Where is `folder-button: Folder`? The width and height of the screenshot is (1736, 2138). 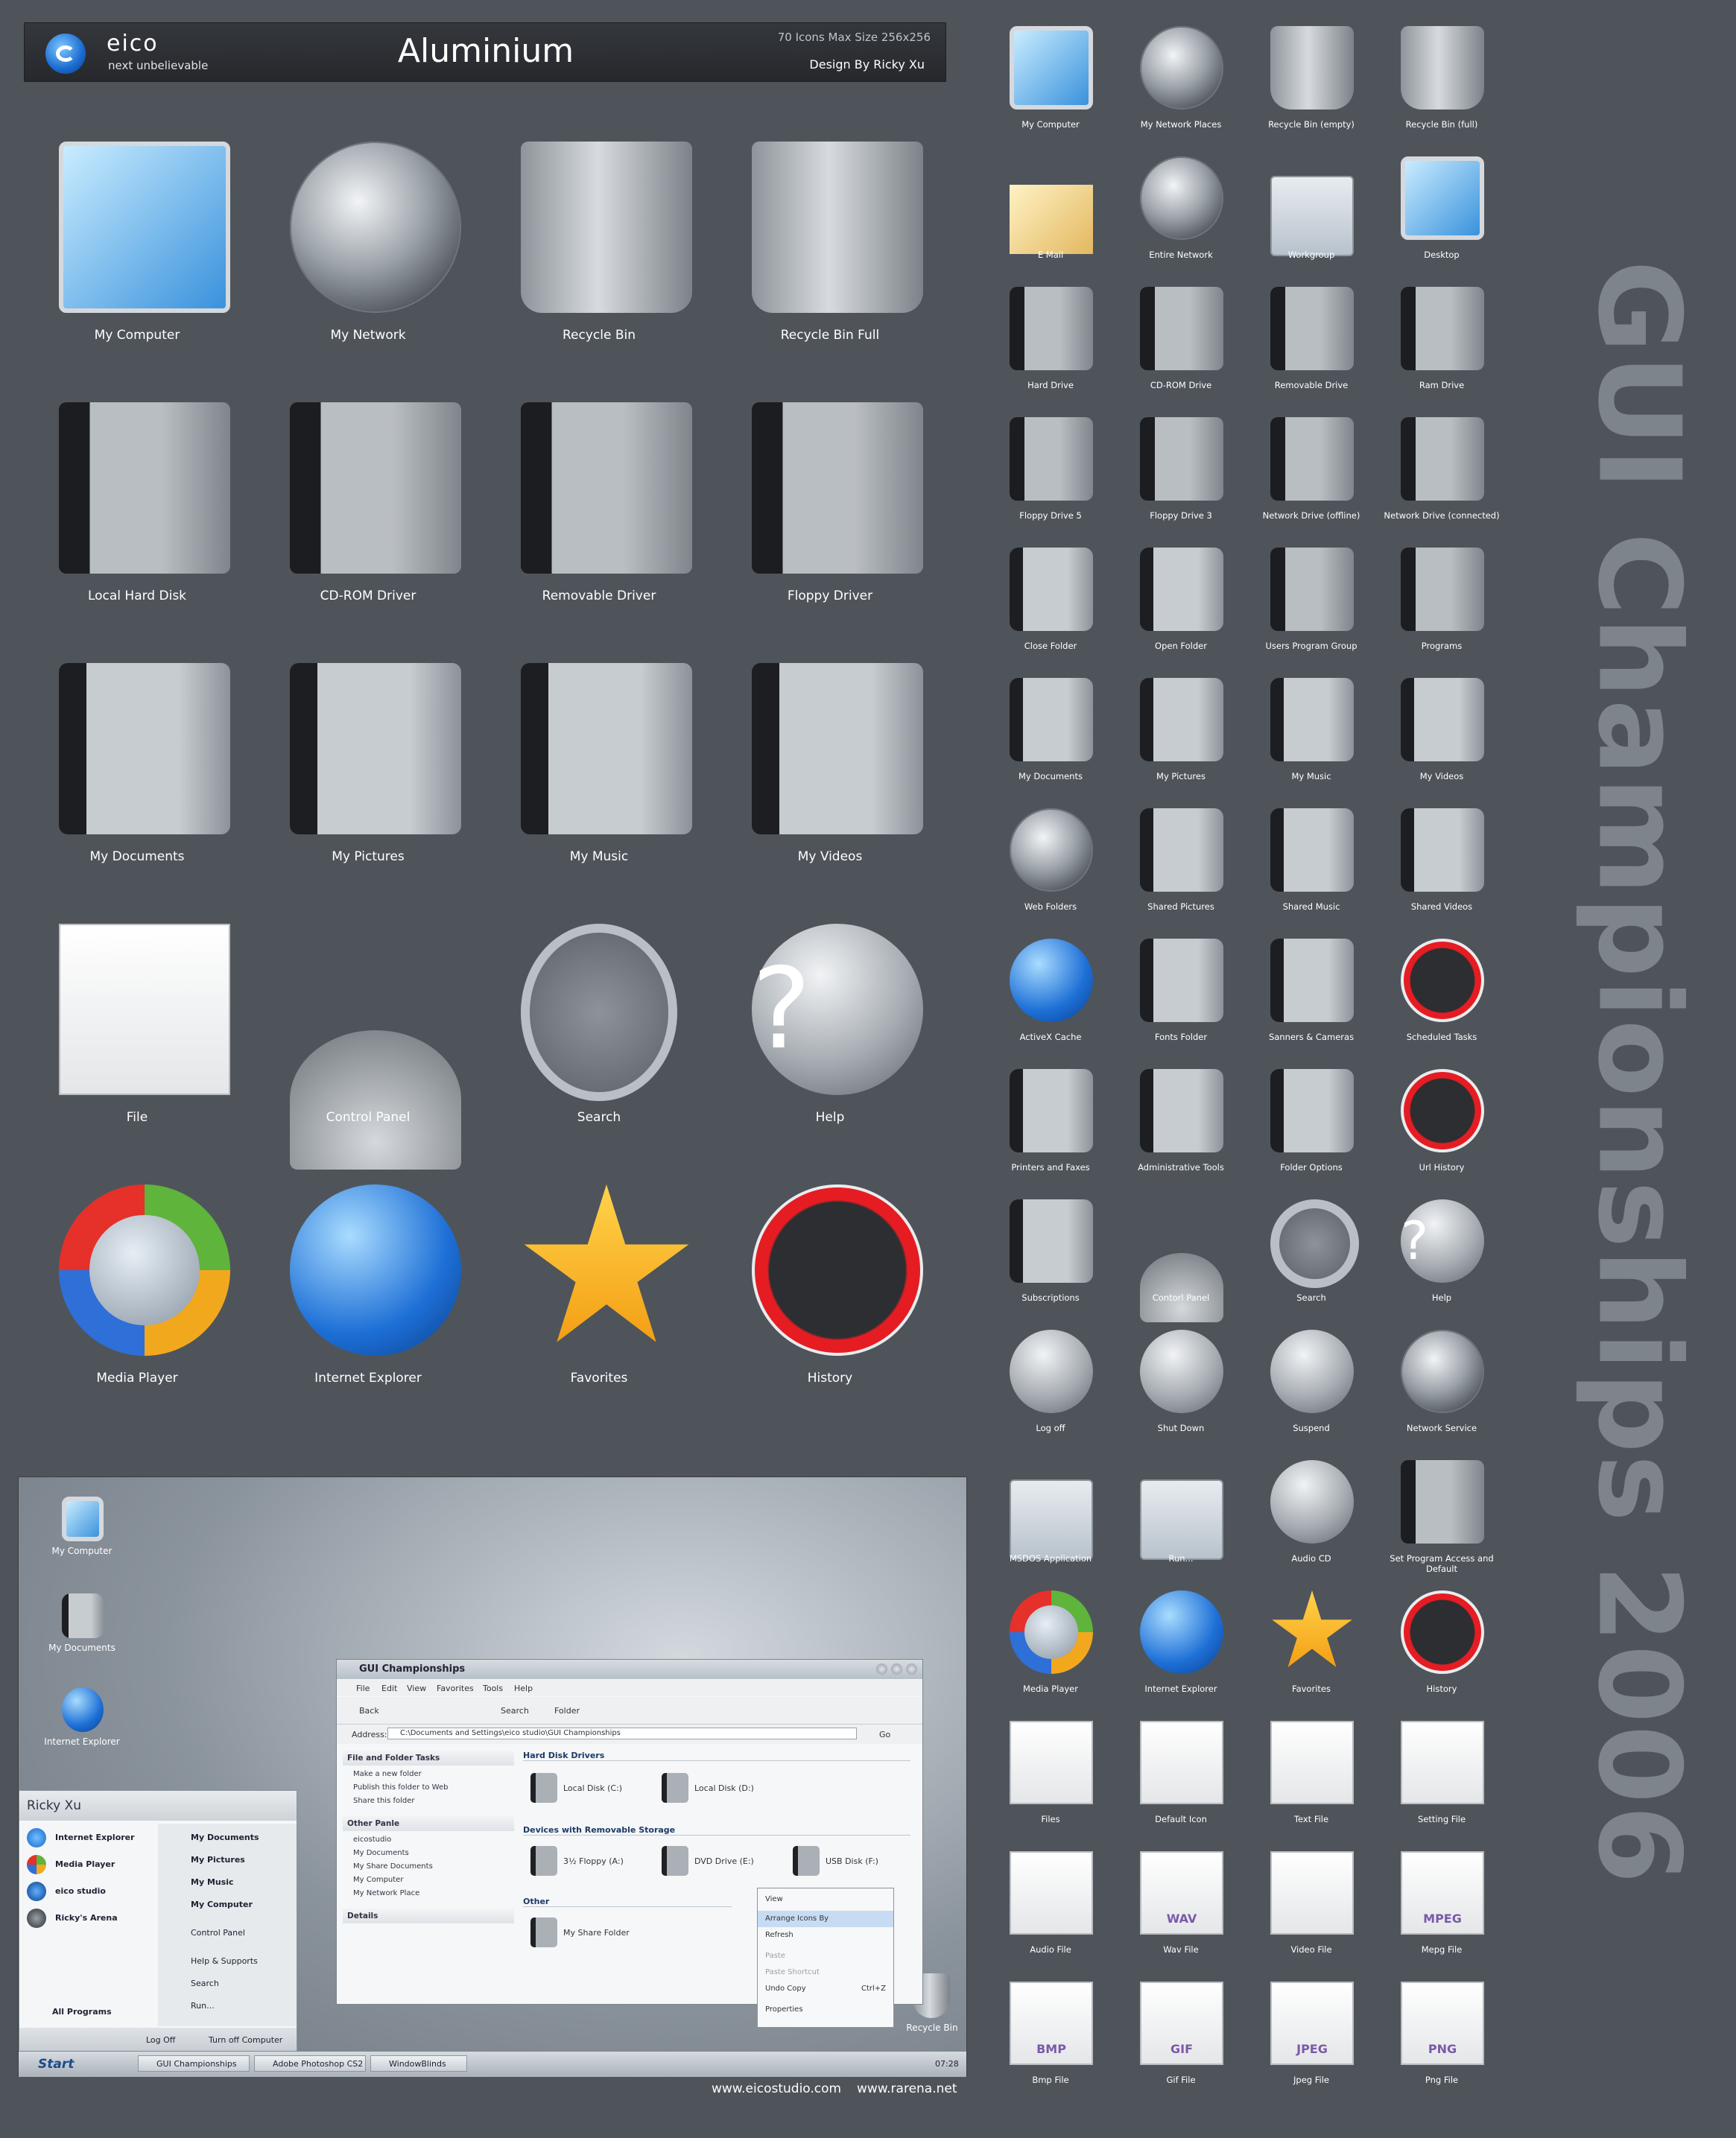 folder-button: Folder is located at coordinates (567, 1711).